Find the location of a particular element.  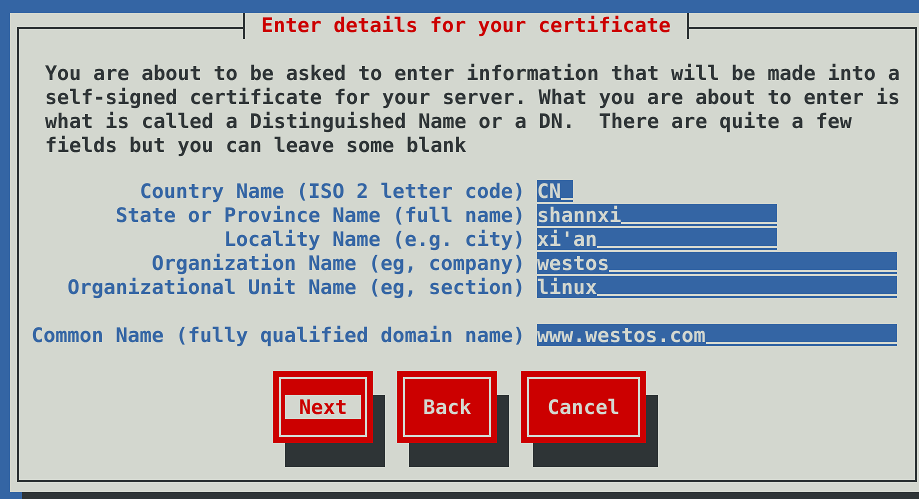

field-label: State or Province Name (full name) is located at coordinates (319, 215).